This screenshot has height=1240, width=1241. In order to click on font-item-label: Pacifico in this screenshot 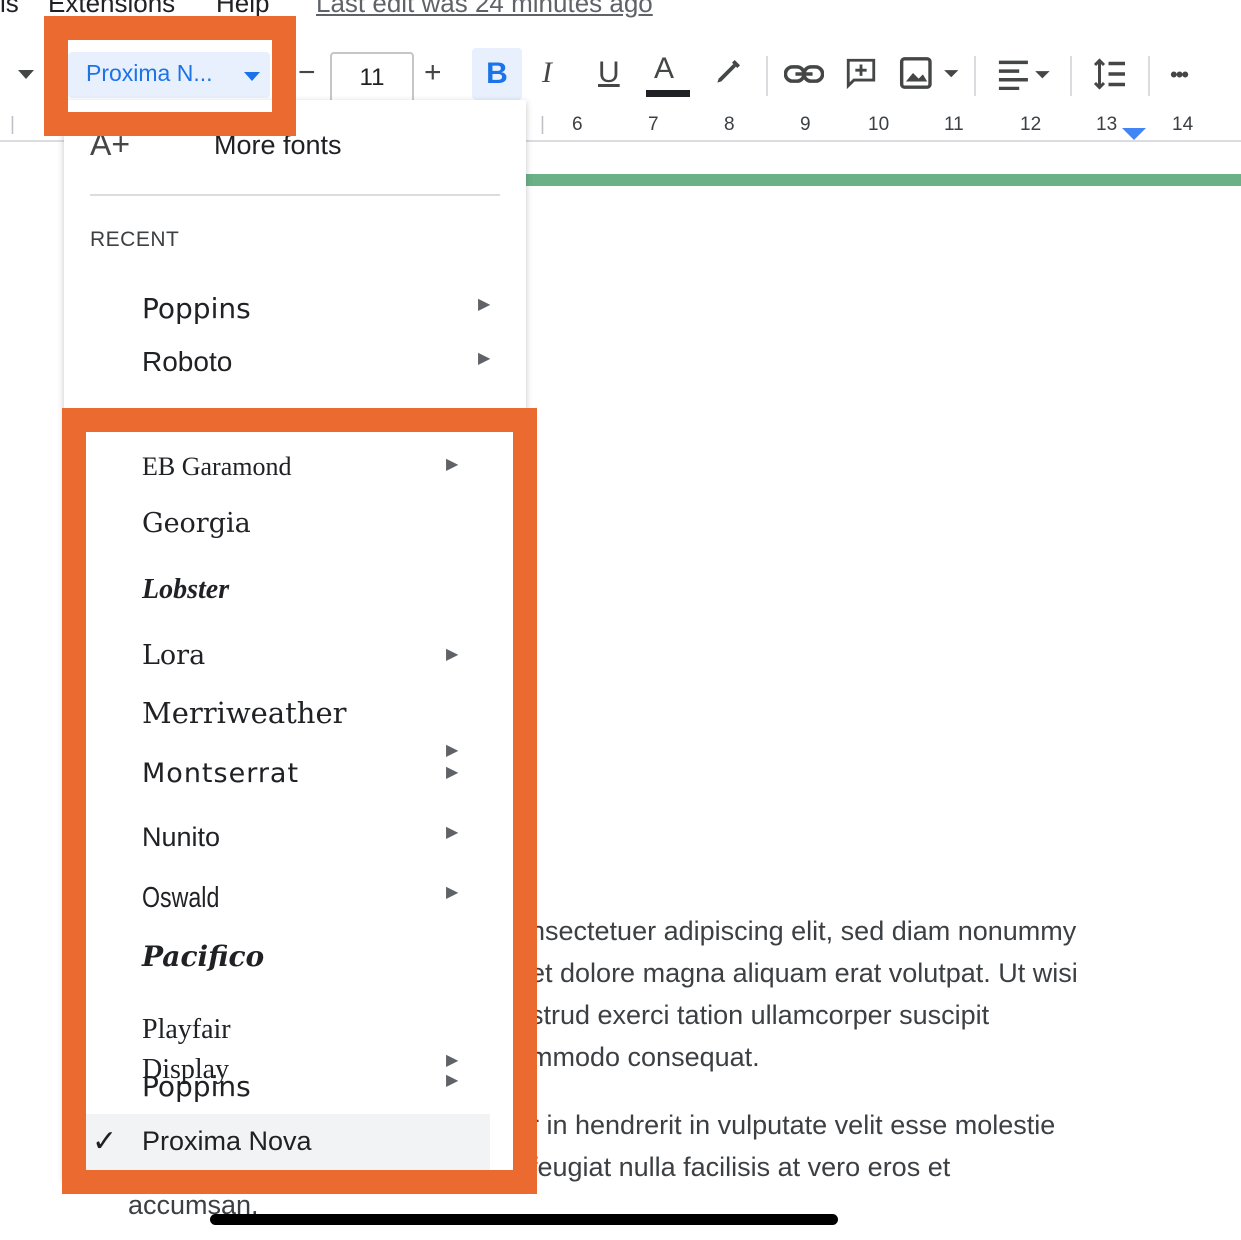, I will do `click(203, 956)`.